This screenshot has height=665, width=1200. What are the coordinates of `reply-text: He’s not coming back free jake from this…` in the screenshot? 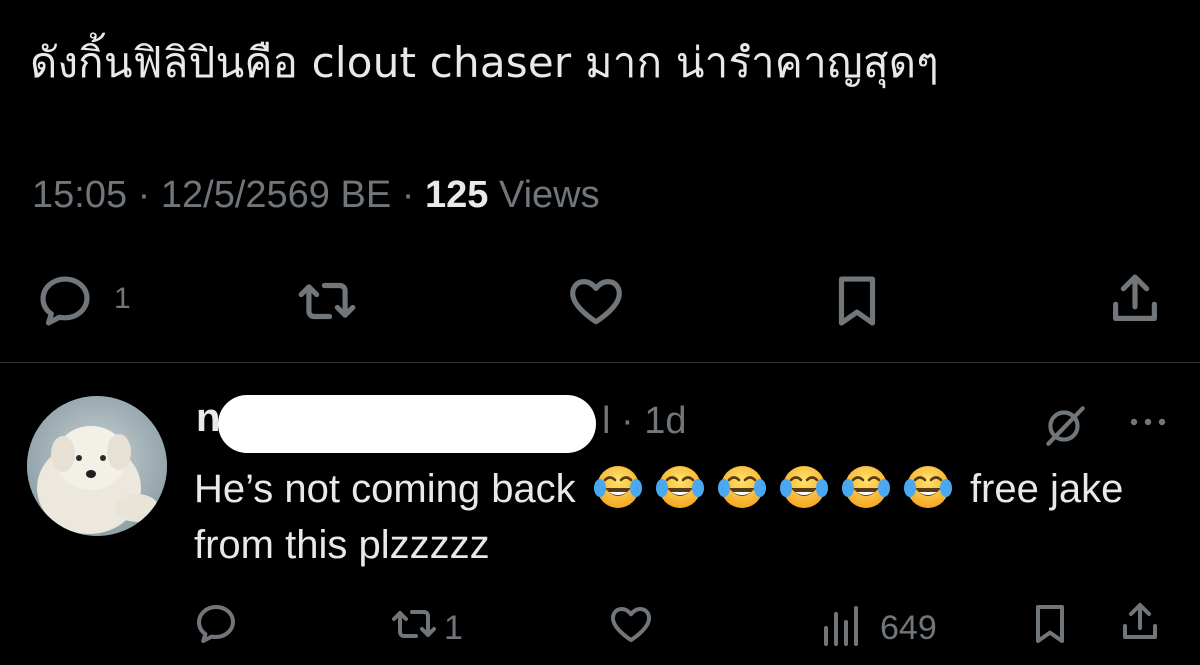 It's located at (689, 516).